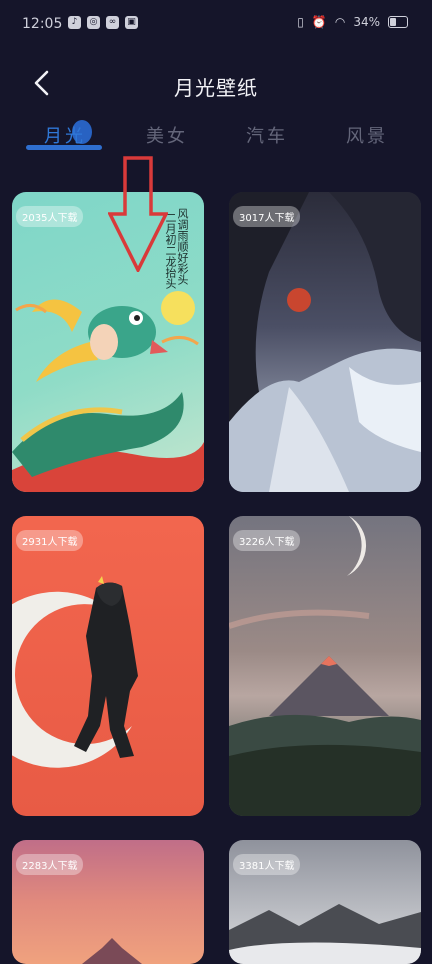  Describe the element at coordinates (64, 147) in the screenshot. I see `active-tab-underline` at that location.